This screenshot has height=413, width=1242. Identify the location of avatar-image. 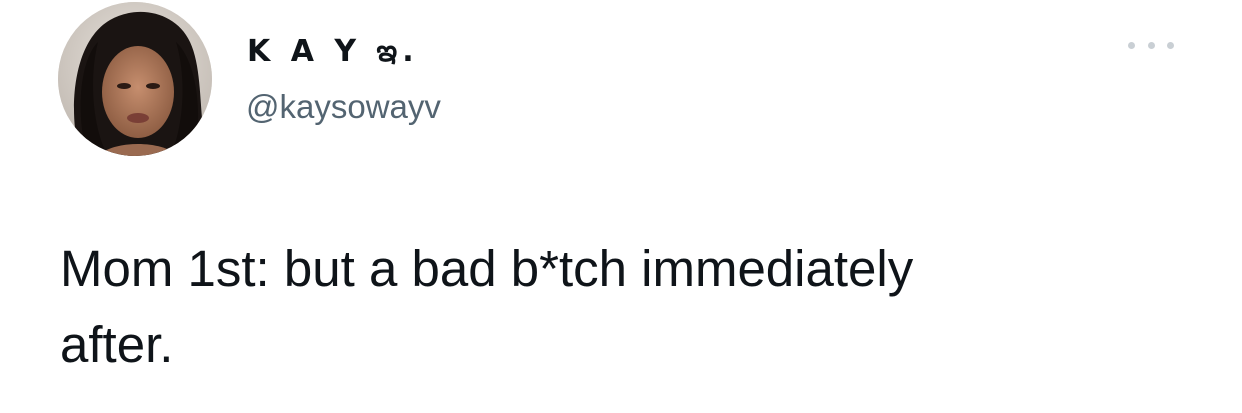
(135, 79).